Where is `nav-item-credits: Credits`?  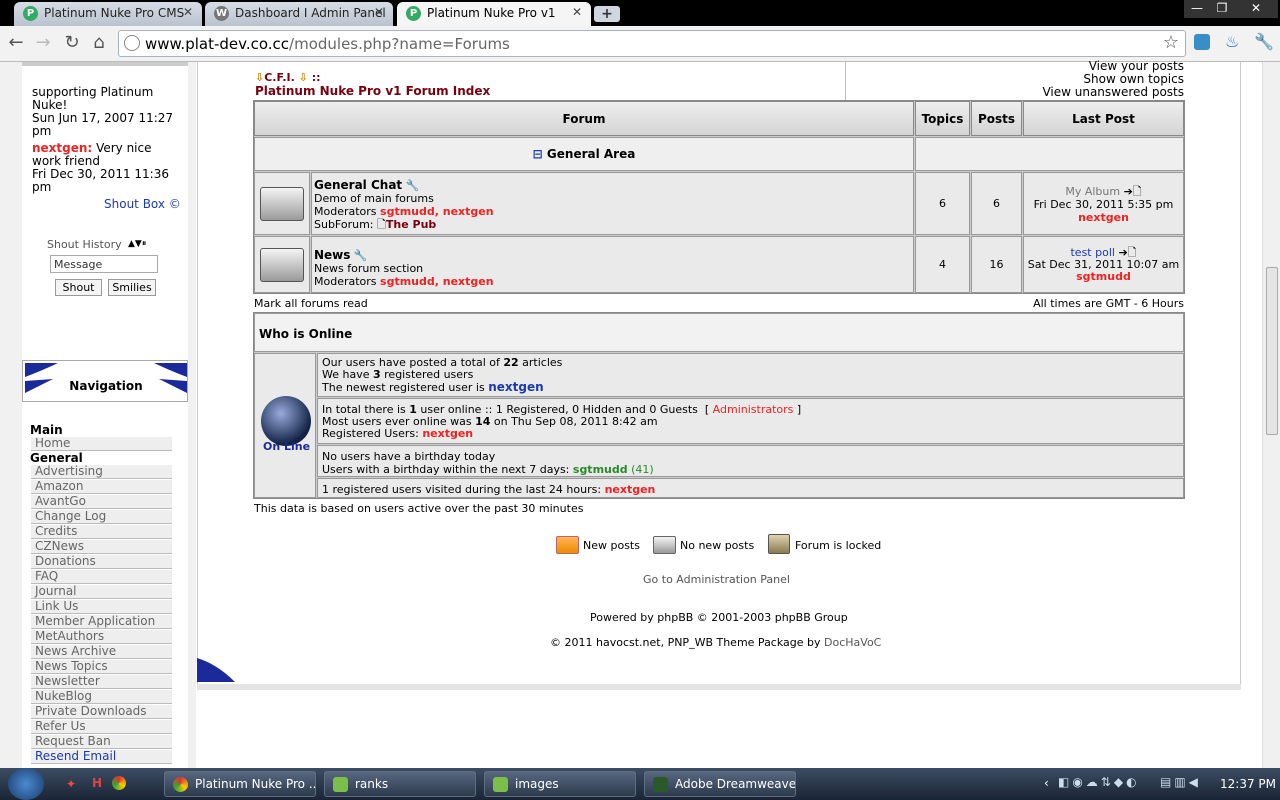
nav-item-credits: Credits is located at coordinates (101, 532).